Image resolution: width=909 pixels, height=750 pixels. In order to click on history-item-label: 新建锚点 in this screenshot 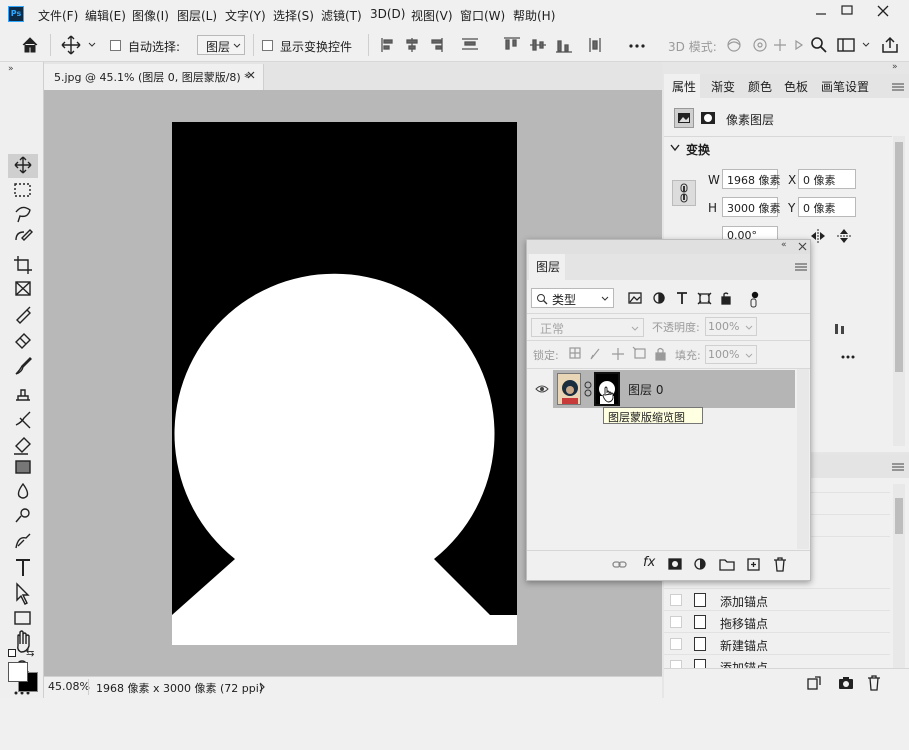, I will do `click(744, 646)`.